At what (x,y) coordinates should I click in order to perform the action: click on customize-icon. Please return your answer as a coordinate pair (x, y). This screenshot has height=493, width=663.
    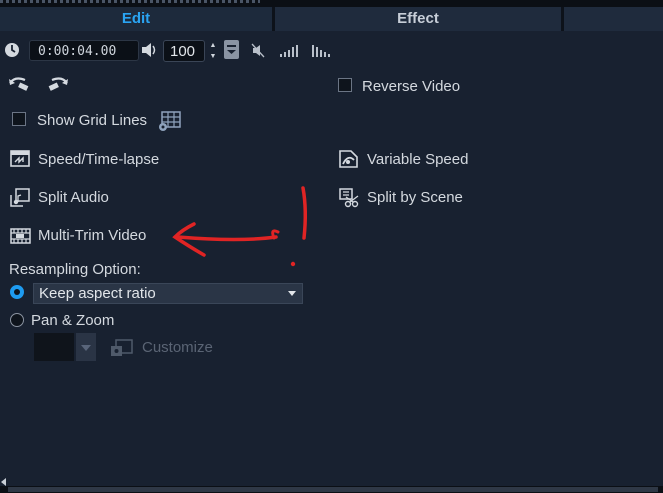
    Looking at the image, I should click on (122, 347).